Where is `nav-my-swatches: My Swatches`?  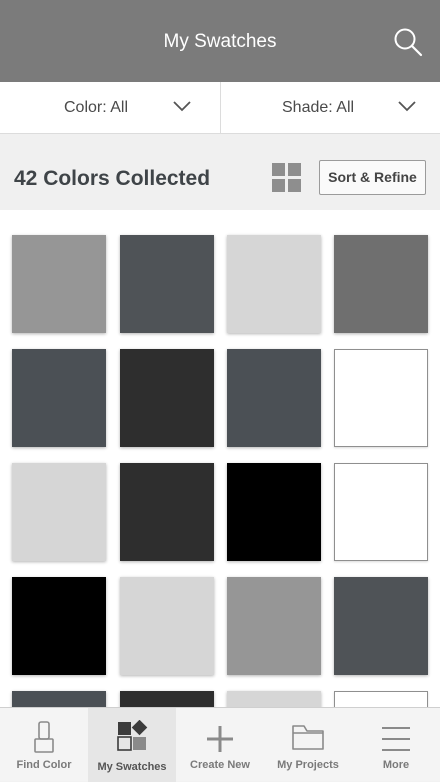 nav-my-swatches: My Swatches is located at coordinates (132, 745).